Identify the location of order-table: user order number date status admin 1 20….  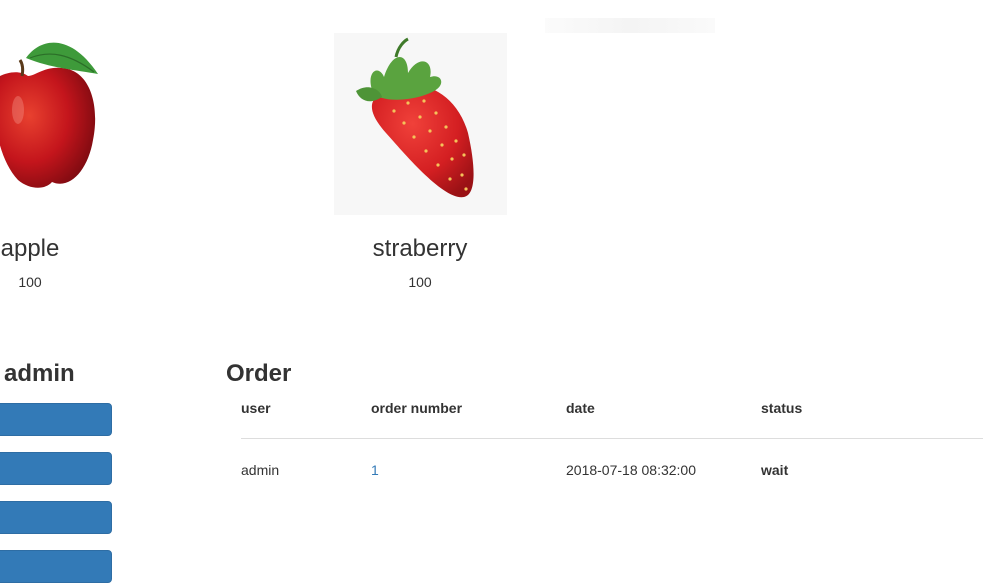
(612, 446).